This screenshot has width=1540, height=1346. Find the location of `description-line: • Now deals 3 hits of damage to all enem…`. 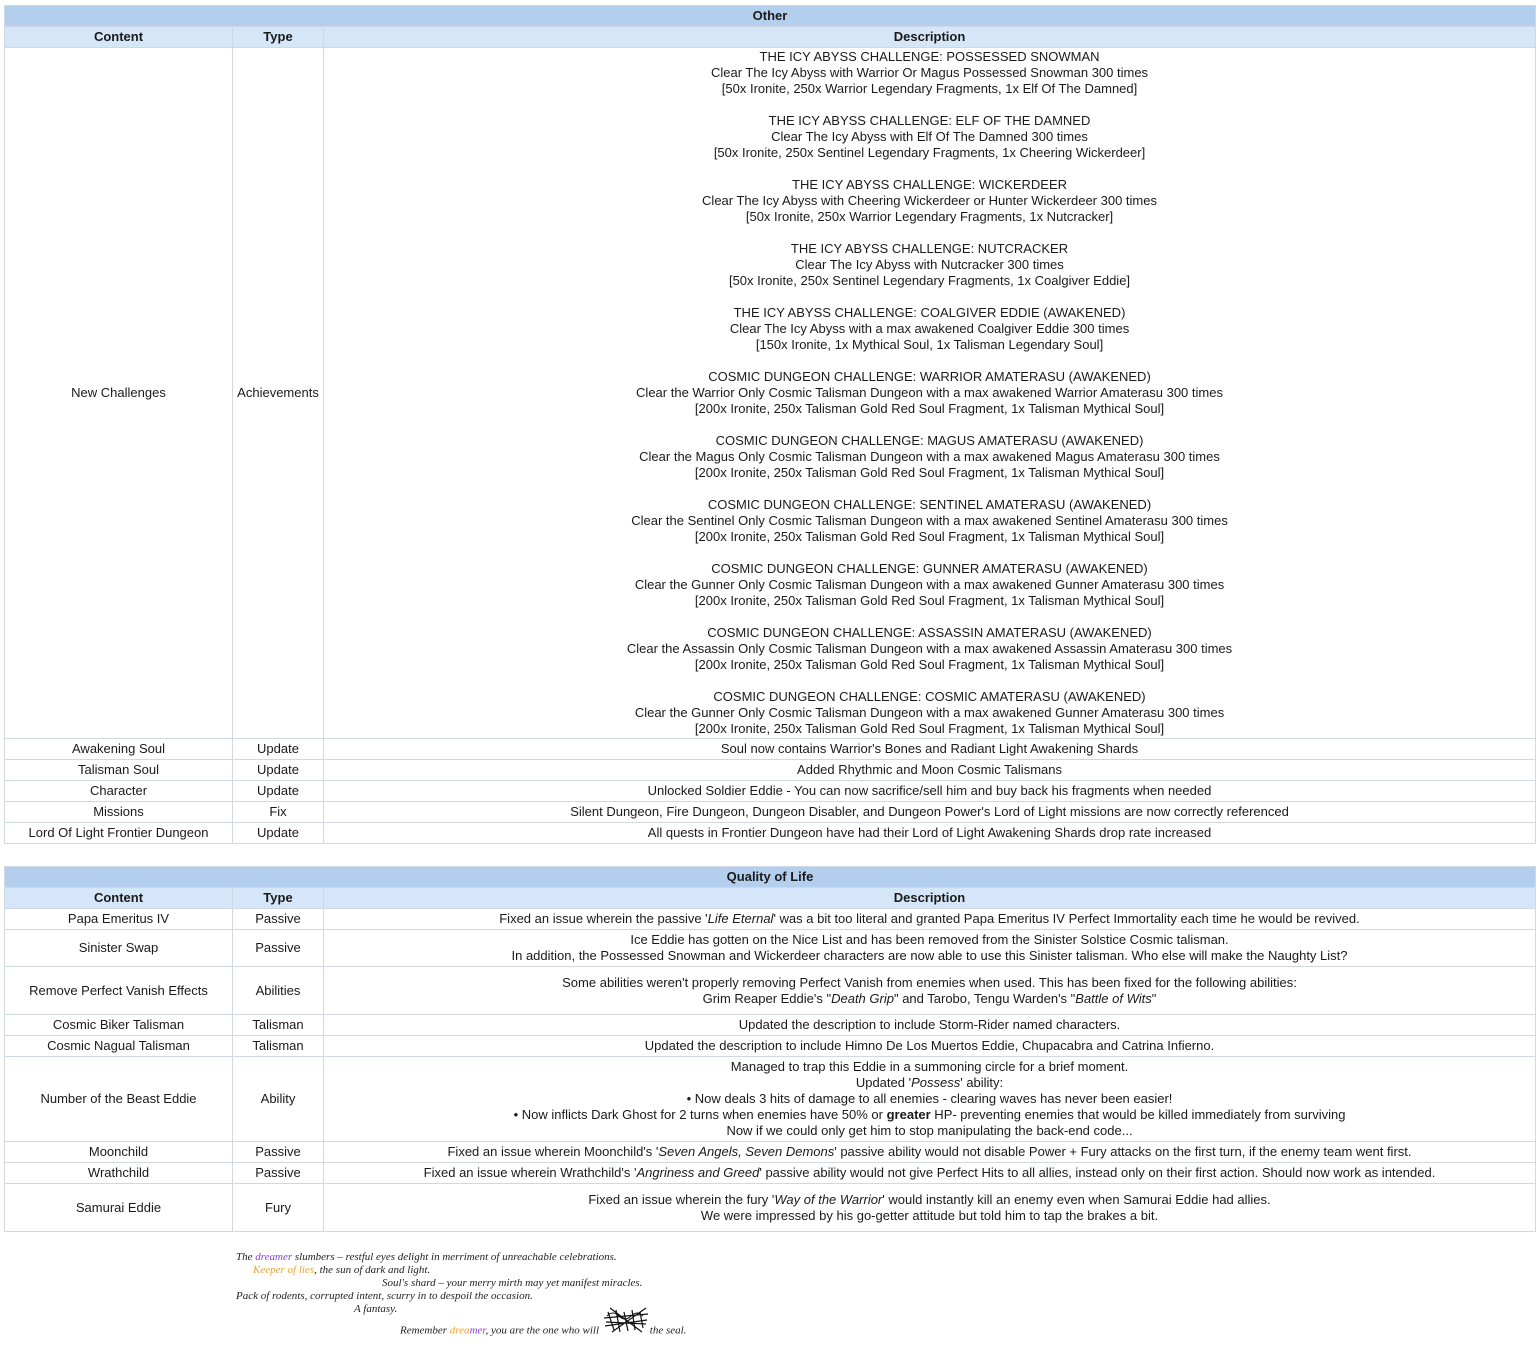

description-line: • Now deals 3 hits of damage to all enem… is located at coordinates (929, 1099).